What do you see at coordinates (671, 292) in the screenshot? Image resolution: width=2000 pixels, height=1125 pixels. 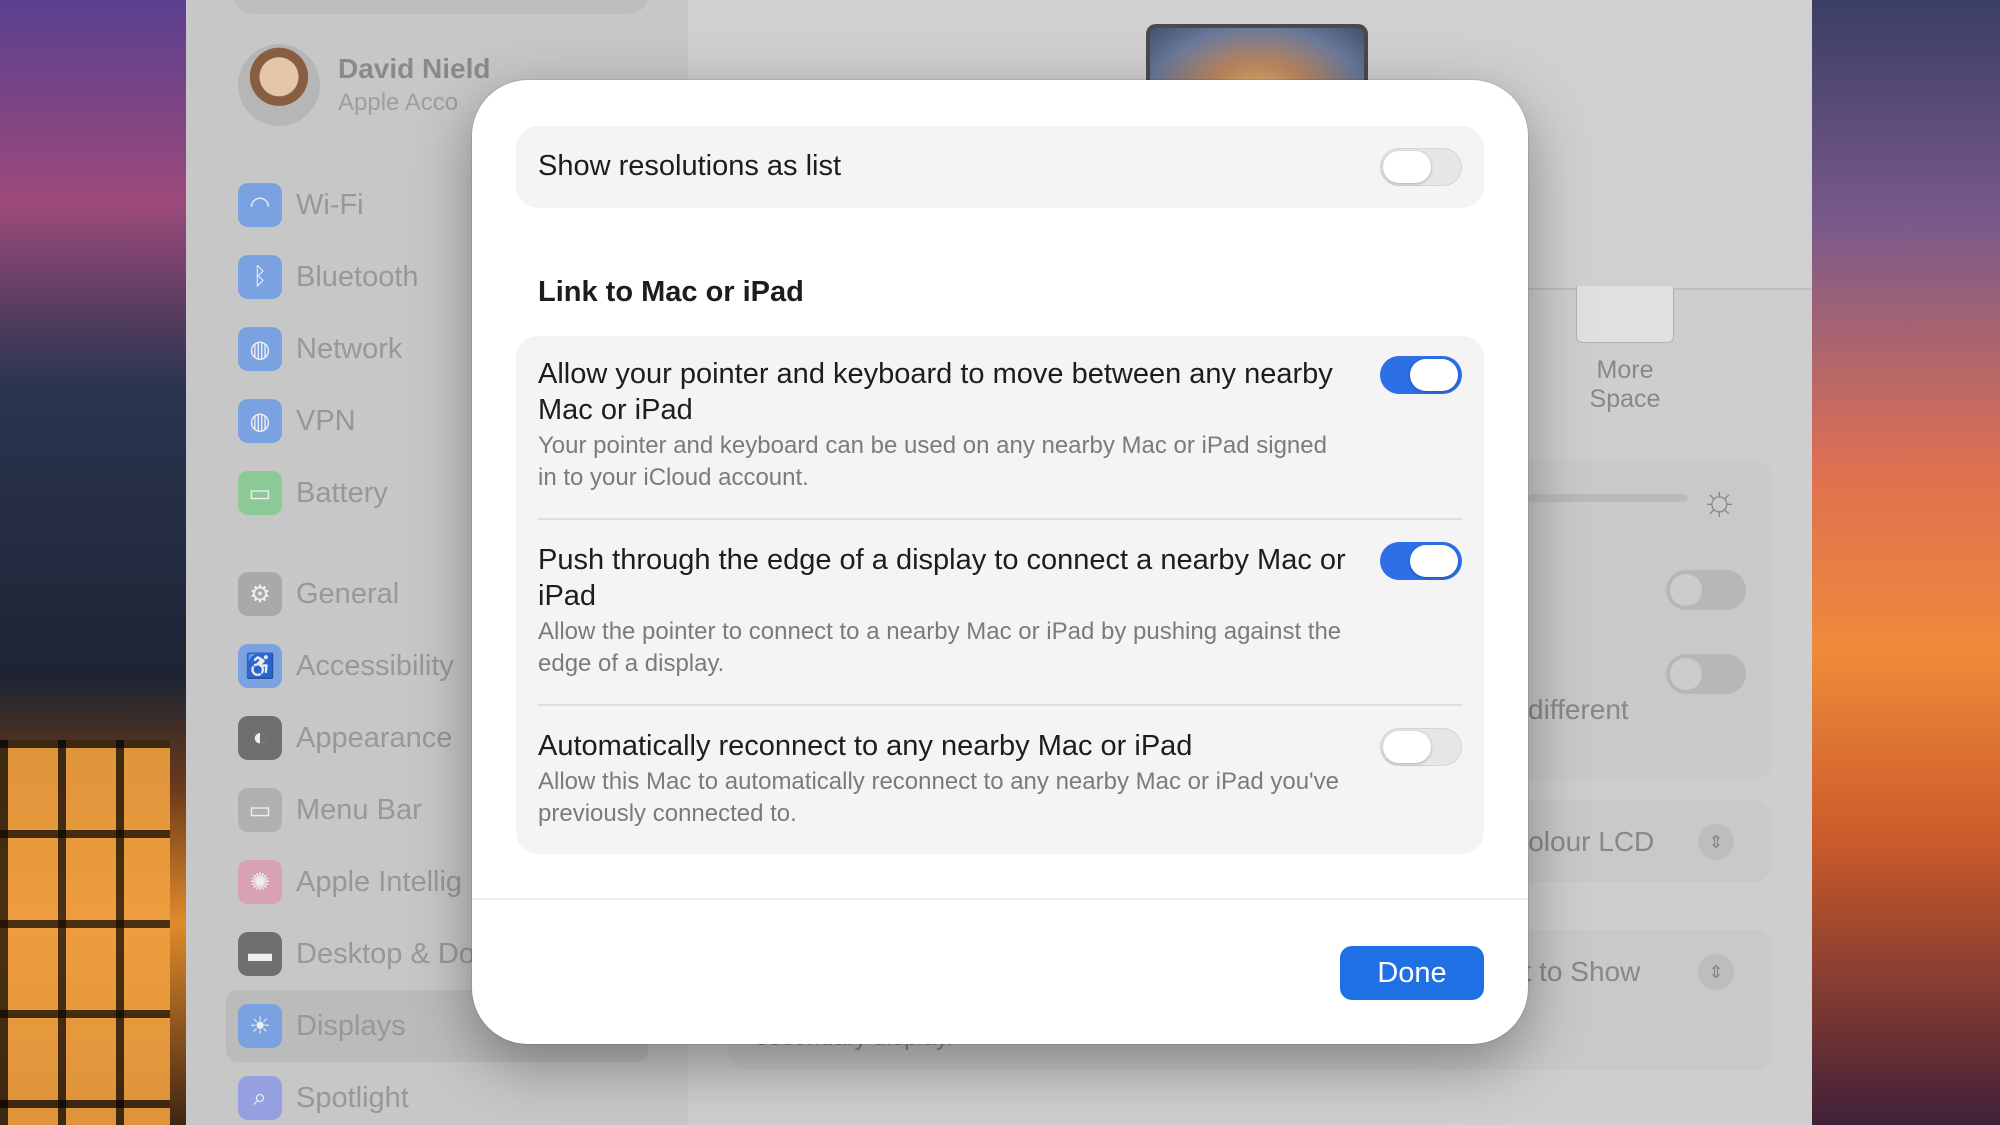 I see `link-section-heading: Link to Mac or iPad` at bounding box center [671, 292].